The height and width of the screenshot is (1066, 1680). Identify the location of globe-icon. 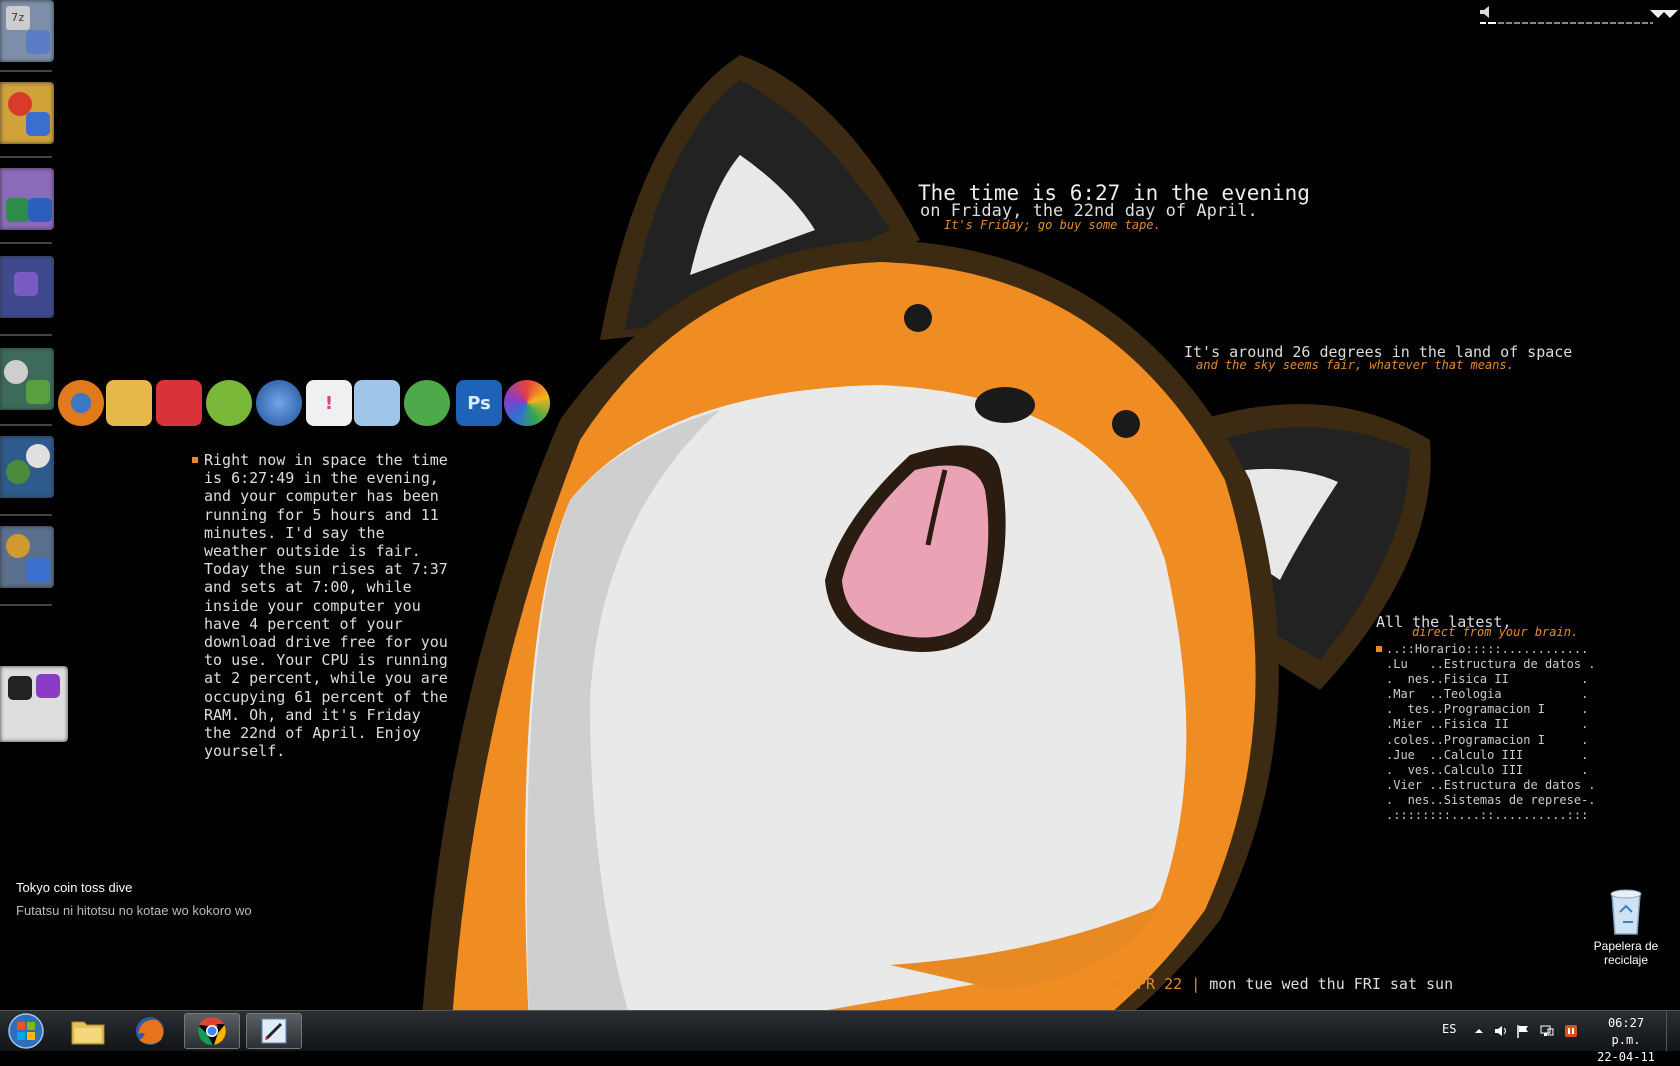
(18, 472).